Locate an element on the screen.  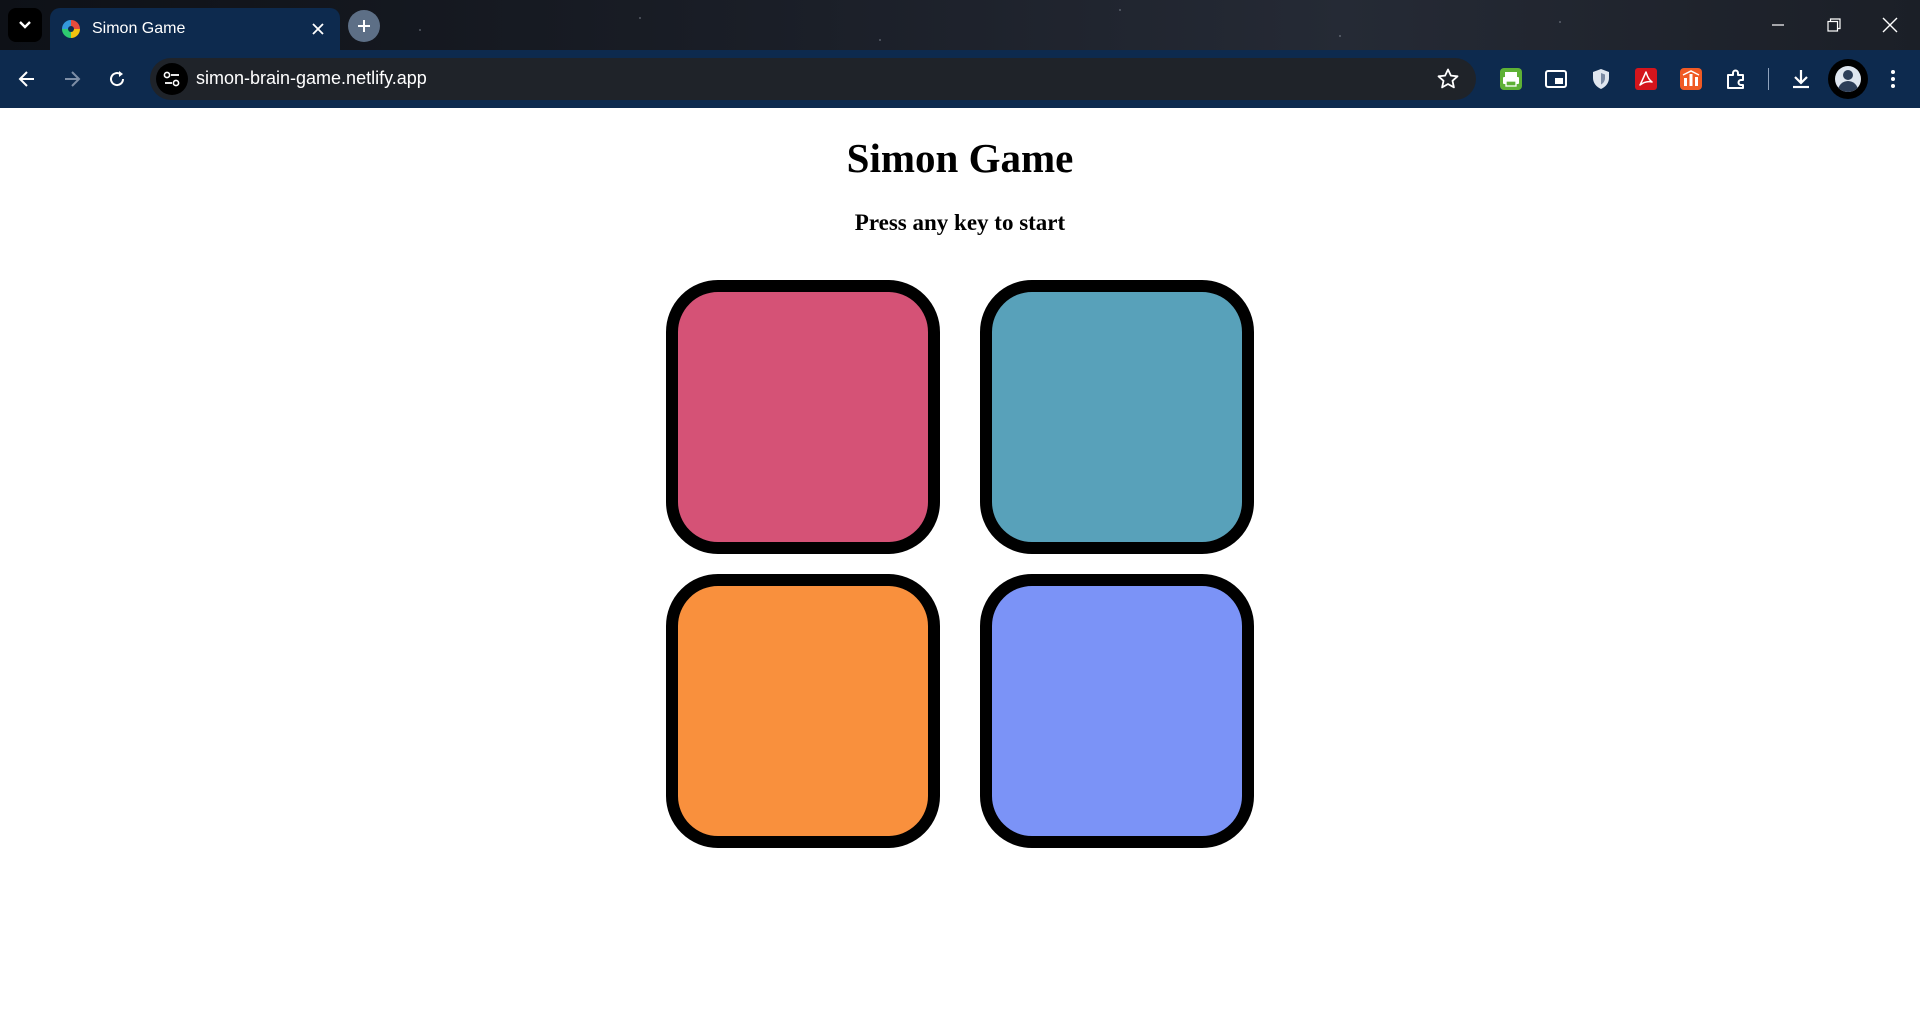
minimize-icon is located at coordinates (1778, 25).